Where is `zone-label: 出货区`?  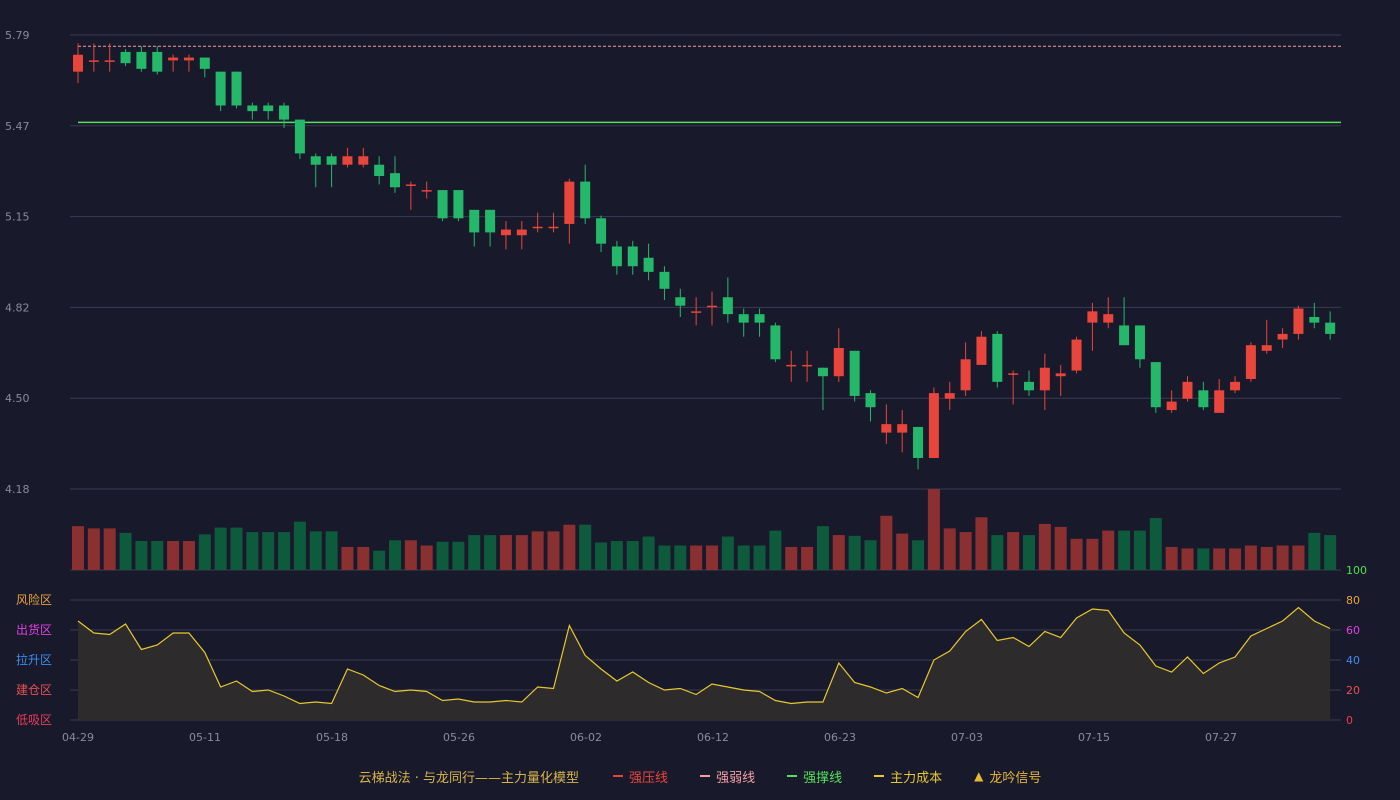
zone-label: 出货区 is located at coordinates (34, 629).